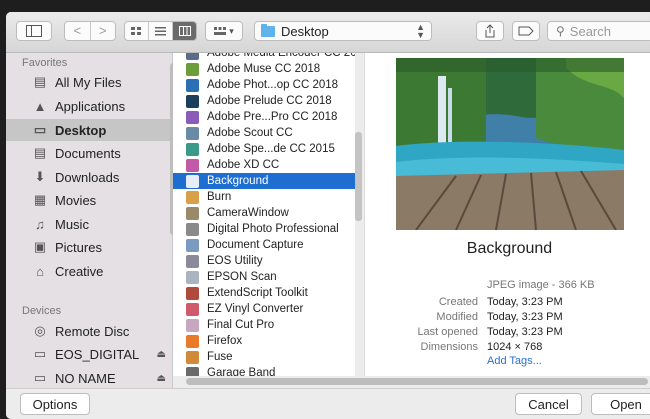 The width and height of the screenshot is (650, 419). Describe the element at coordinates (89, 130) in the screenshot. I see `sidebar-item-desktop: ▭ Desktop` at that location.